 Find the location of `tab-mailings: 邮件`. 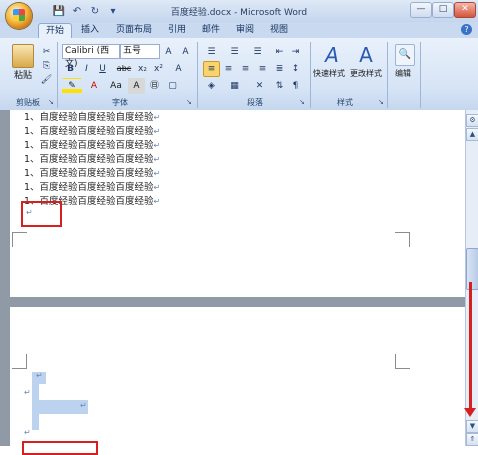

tab-mailings: 邮件 is located at coordinates (211, 30).